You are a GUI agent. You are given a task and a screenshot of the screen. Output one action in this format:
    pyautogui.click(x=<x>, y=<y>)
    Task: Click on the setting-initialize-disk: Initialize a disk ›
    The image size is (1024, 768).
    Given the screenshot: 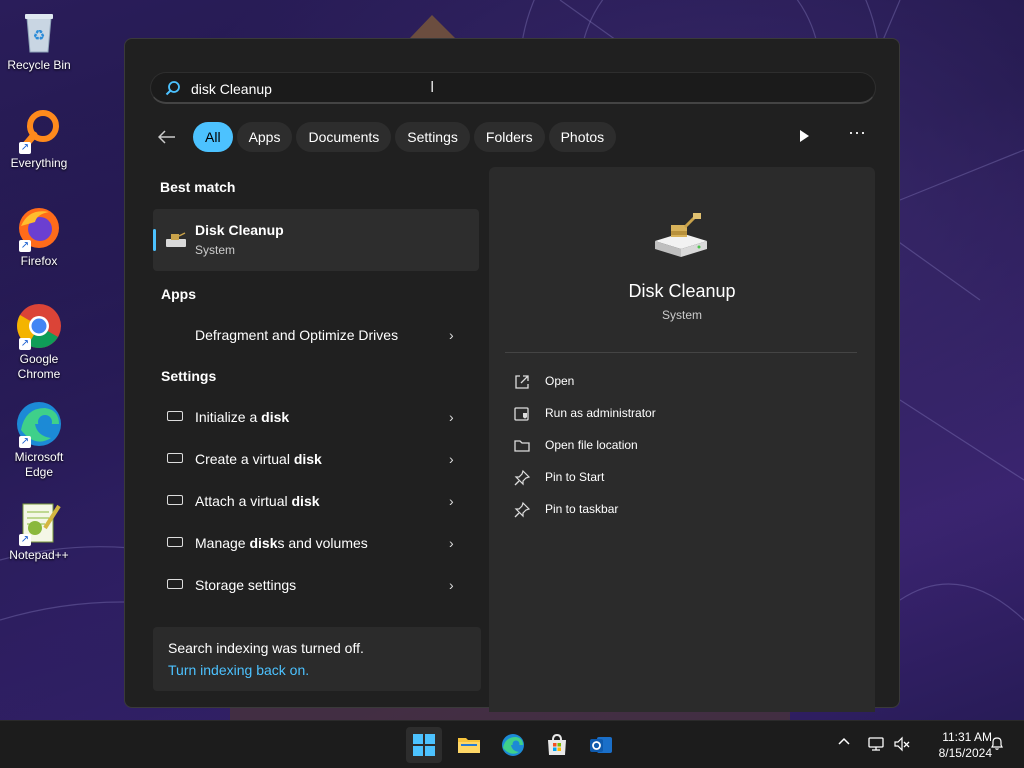 What is the action you would take?
    pyautogui.click(x=316, y=417)
    